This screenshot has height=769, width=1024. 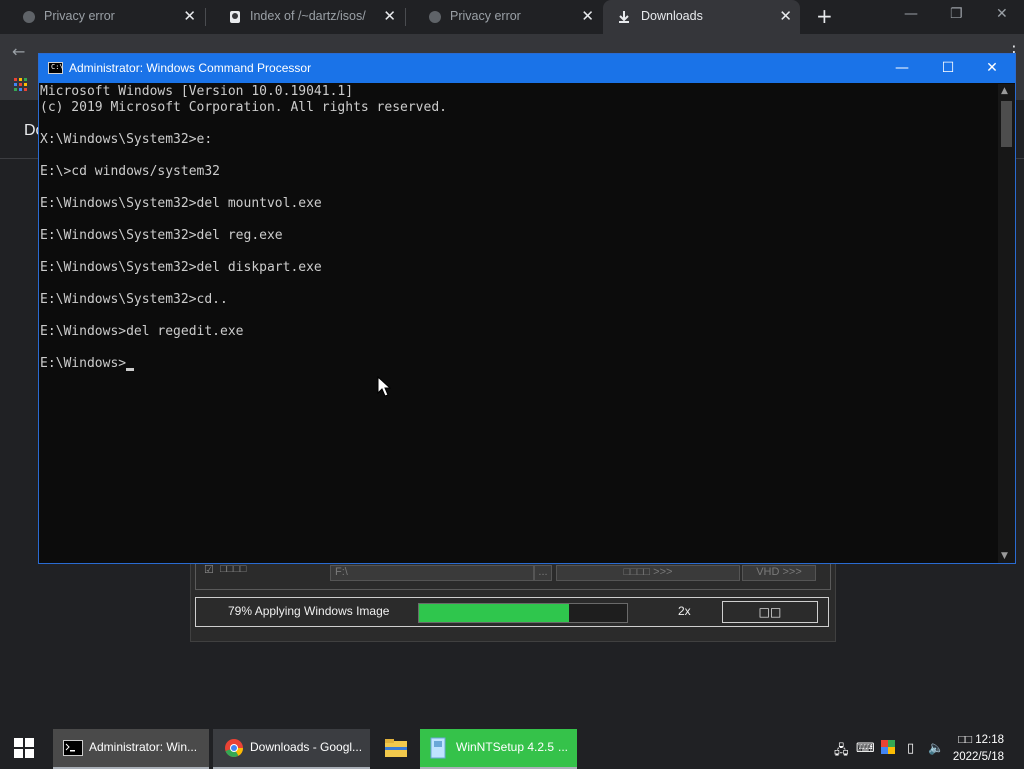 I want to click on keyboard-icon: ⌨, so click(x=865, y=748).